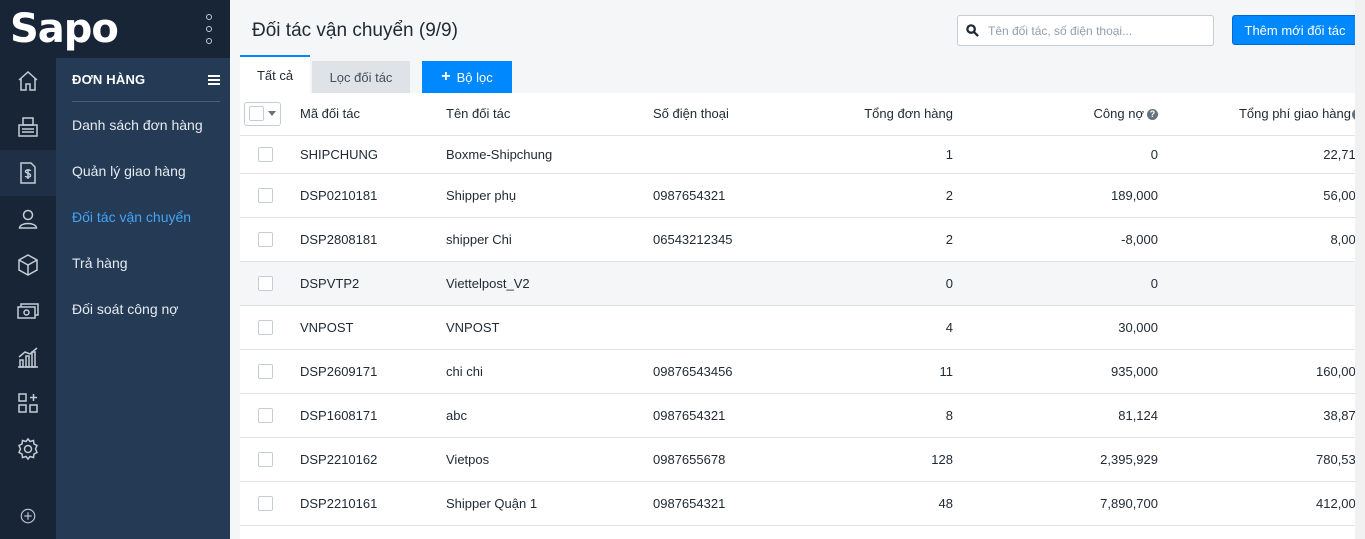  What do you see at coordinates (549, 239) in the screenshot?
I see `cell-name: shipper Chi` at bounding box center [549, 239].